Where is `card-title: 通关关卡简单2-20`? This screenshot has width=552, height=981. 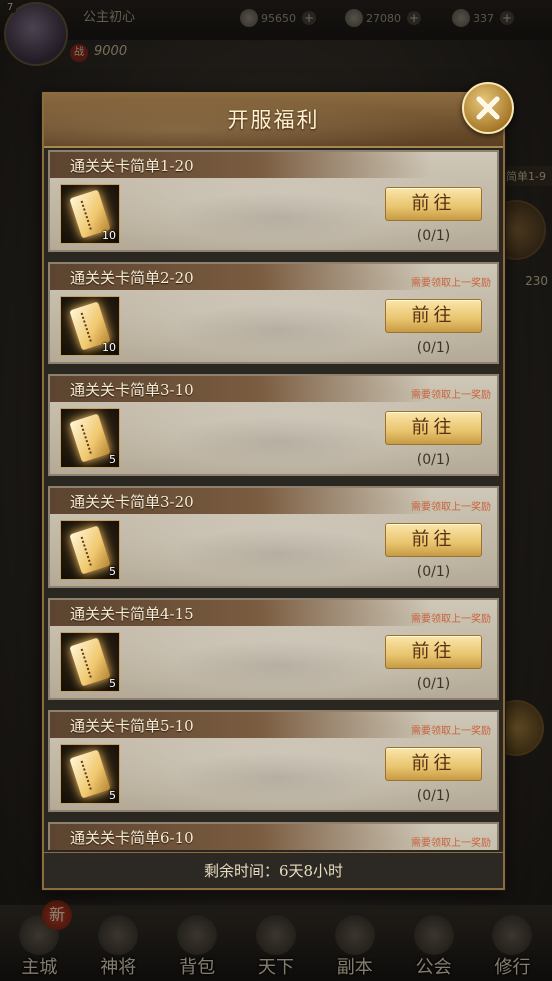
card-title: 通关关卡简单2-20 is located at coordinates (132, 278).